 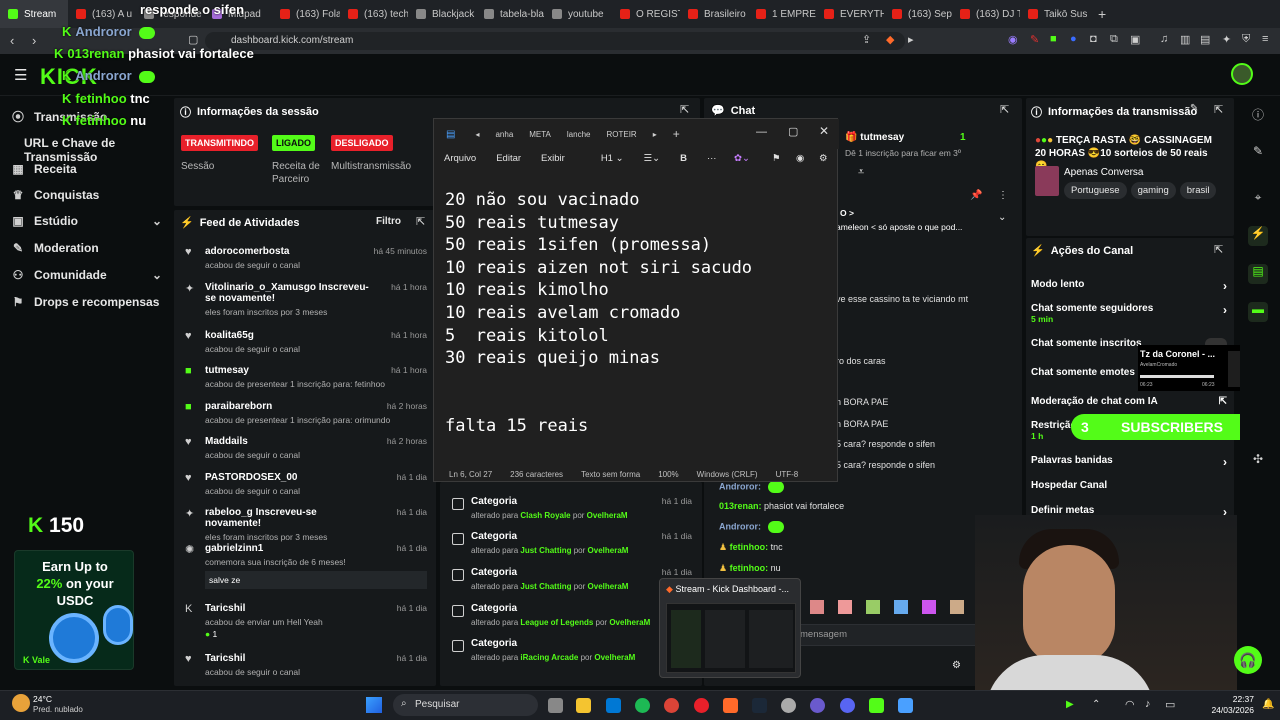 I want to click on sidebar-item: ▦ Receita, so click(x=87, y=169).